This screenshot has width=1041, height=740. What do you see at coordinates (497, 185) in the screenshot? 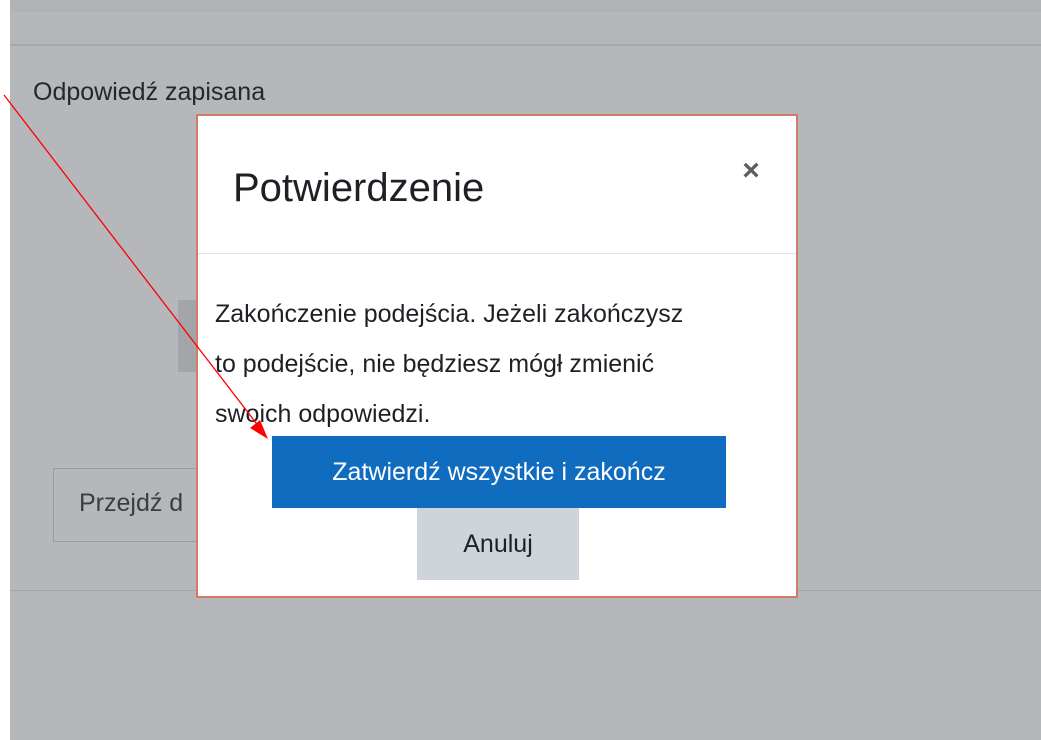
I see `dialog-header: Potwierdzenie ×` at bounding box center [497, 185].